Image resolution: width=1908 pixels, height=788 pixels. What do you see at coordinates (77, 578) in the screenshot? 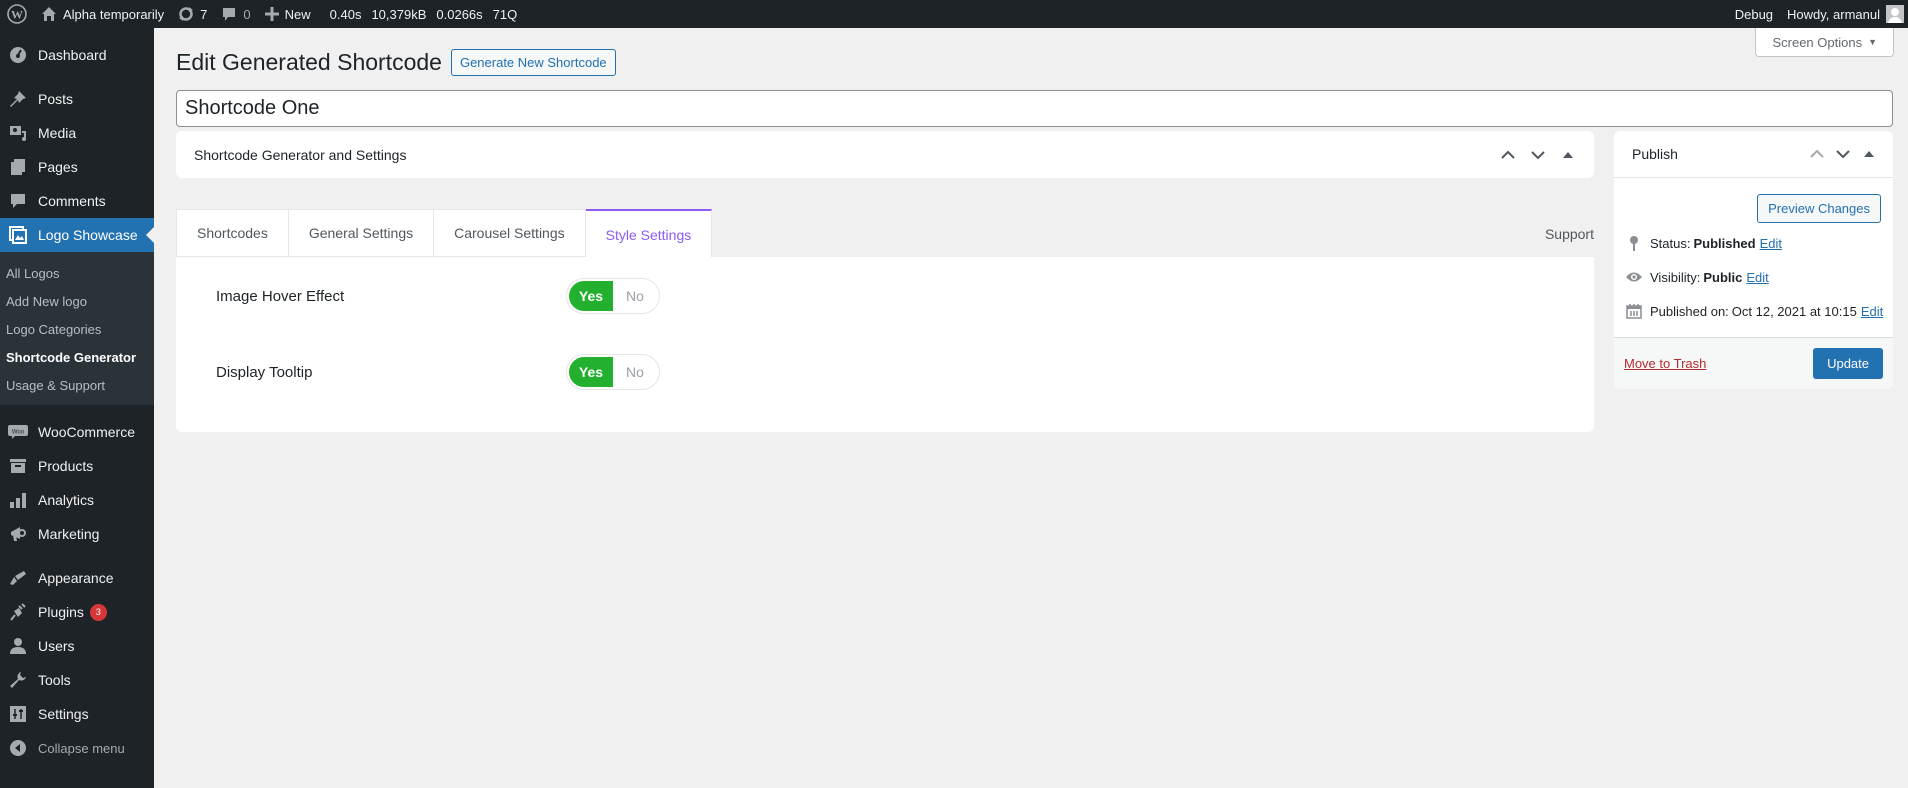
I see `sidebar-item-appearance: Appearance` at bounding box center [77, 578].